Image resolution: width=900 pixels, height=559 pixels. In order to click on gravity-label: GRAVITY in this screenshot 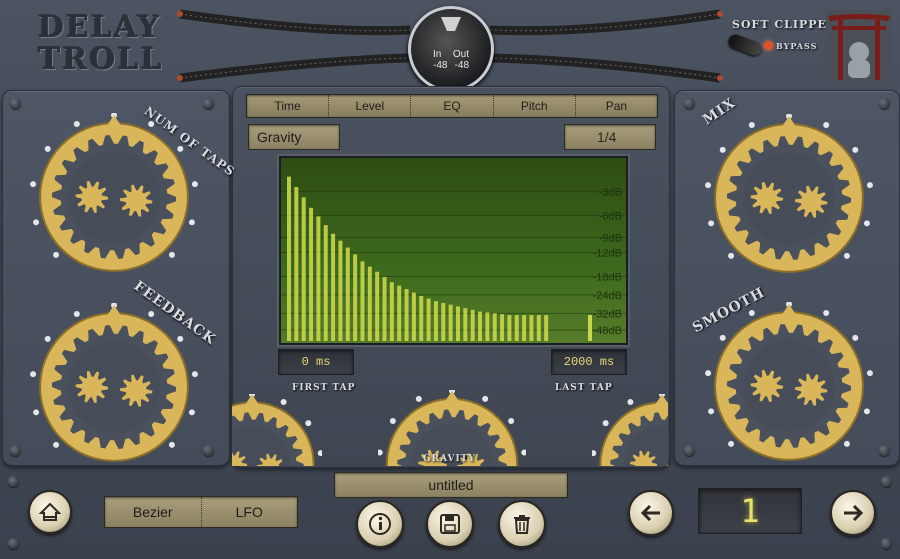, I will do `click(449, 459)`.